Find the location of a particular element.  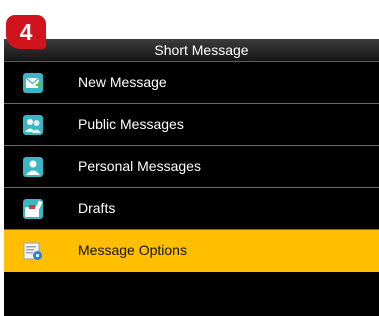

menu-item-personal-messages: Personal Messages is located at coordinates (191, 167).